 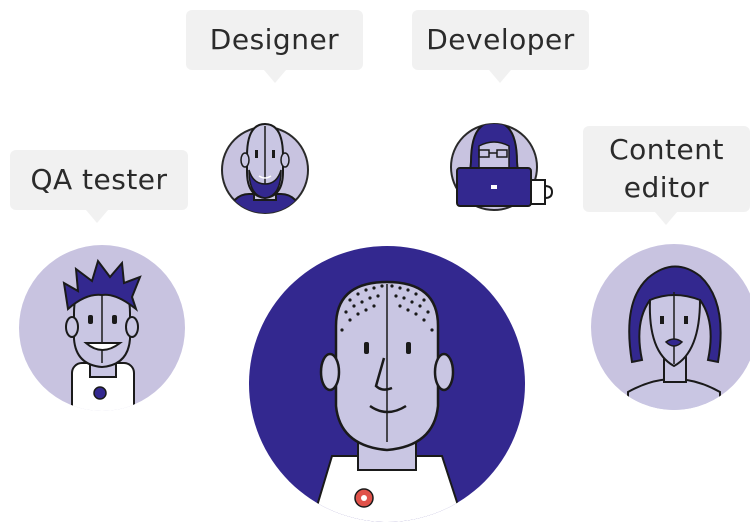 I want to click on developer-label-bubble: Developer, so click(x=500, y=46).